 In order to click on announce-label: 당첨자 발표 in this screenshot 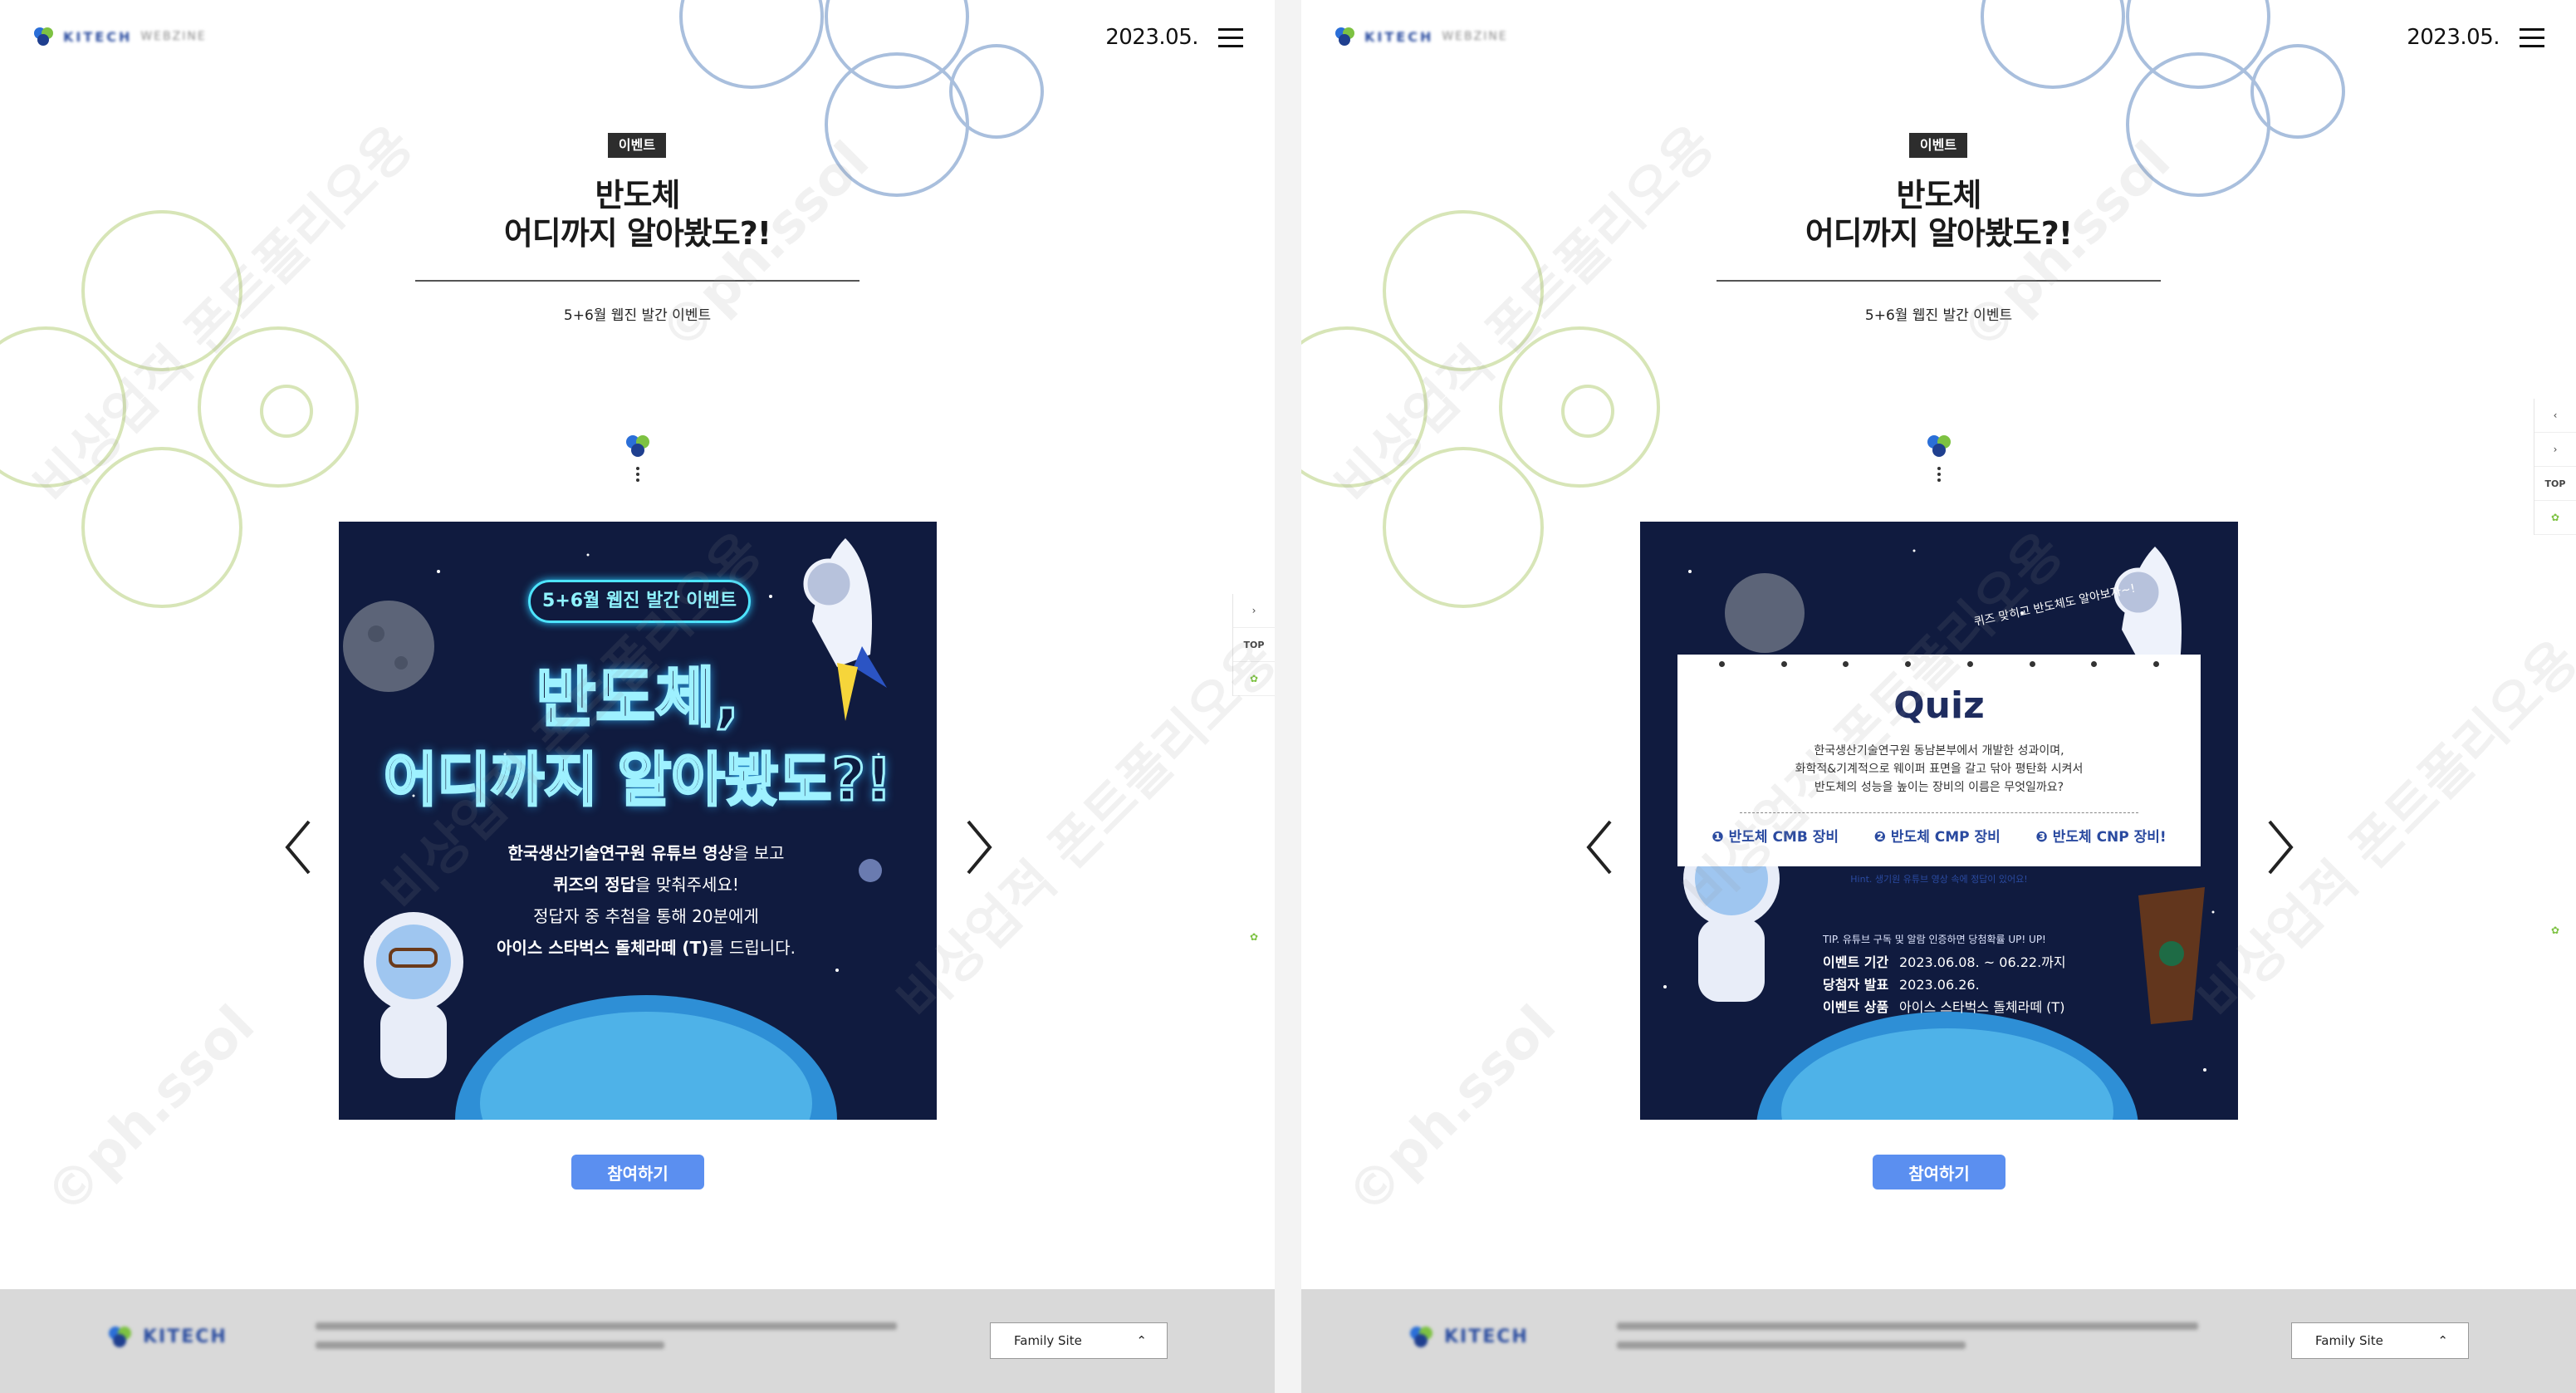, I will do `click(1856, 985)`.